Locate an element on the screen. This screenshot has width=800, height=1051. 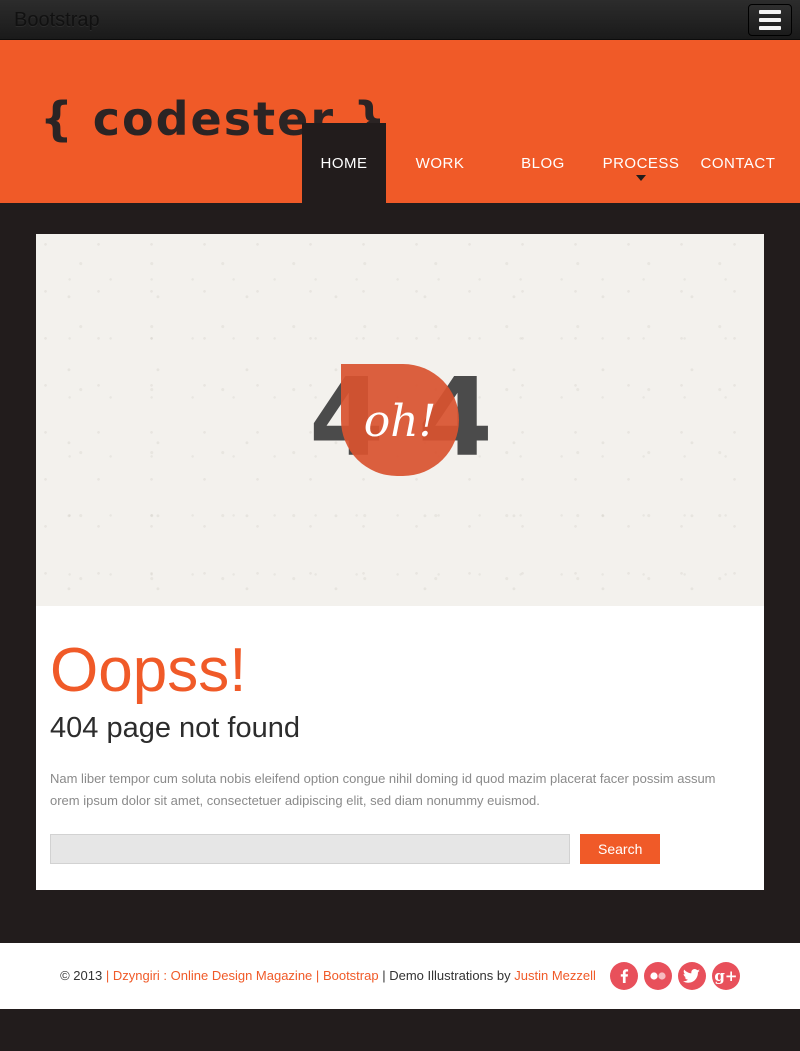
page-subtitle: 404 page not found is located at coordinates (175, 728).